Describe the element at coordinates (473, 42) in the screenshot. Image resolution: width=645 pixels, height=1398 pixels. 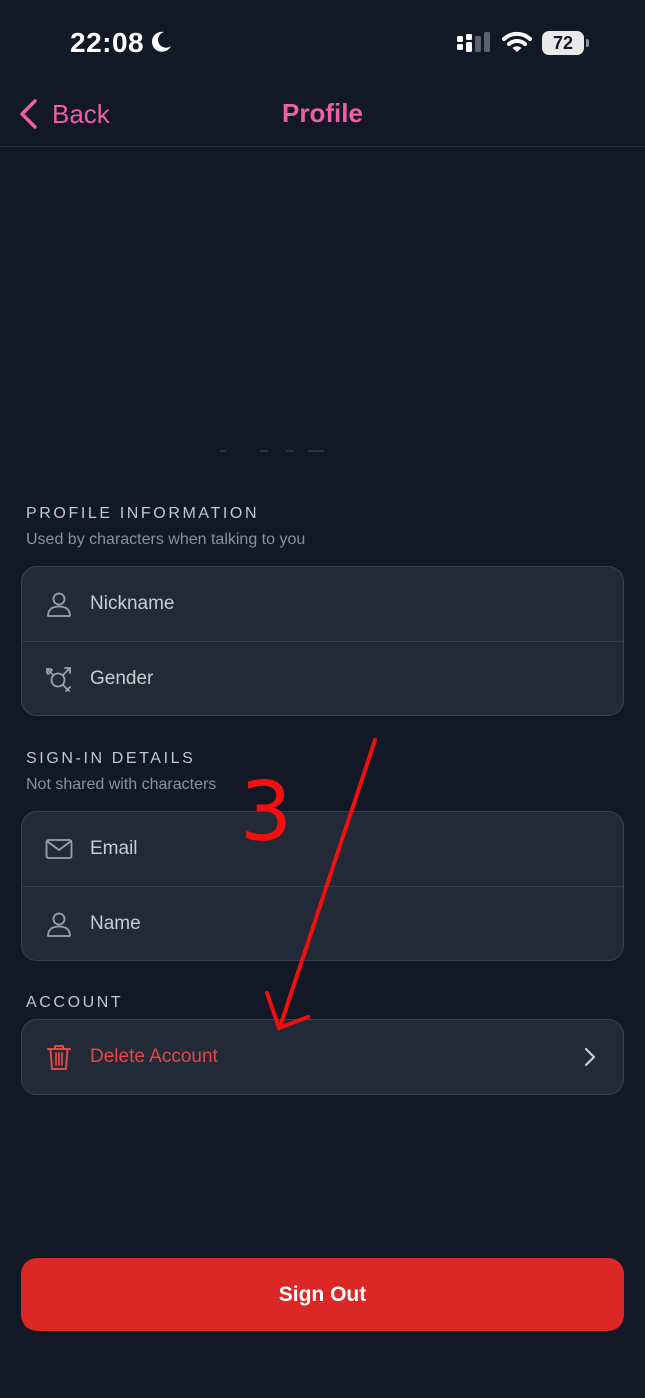
I see `cellular-signal-icon` at that location.